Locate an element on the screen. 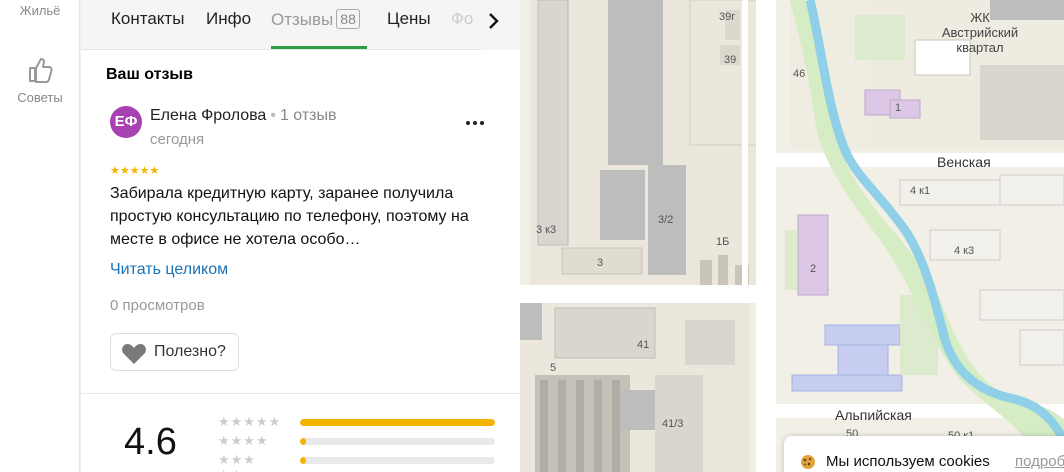  rating-row: ★★★★★ is located at coordinates (358, 421).